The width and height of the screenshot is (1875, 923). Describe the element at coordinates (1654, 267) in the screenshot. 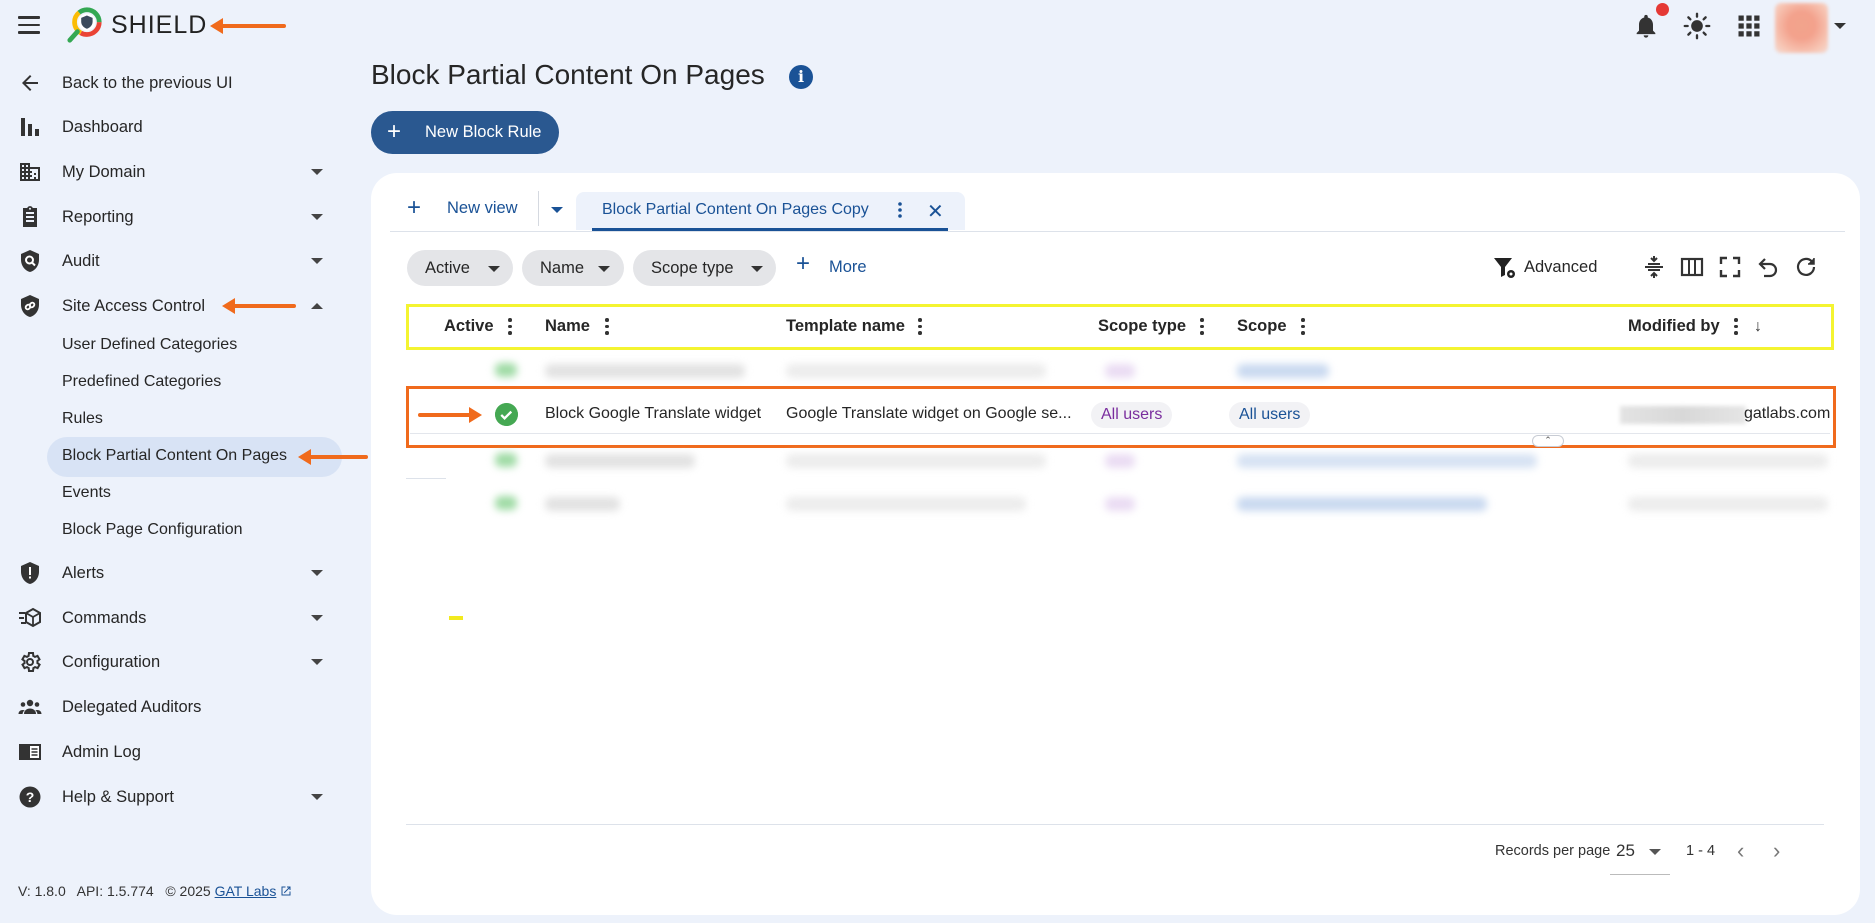

I see `density-icon` at that location.